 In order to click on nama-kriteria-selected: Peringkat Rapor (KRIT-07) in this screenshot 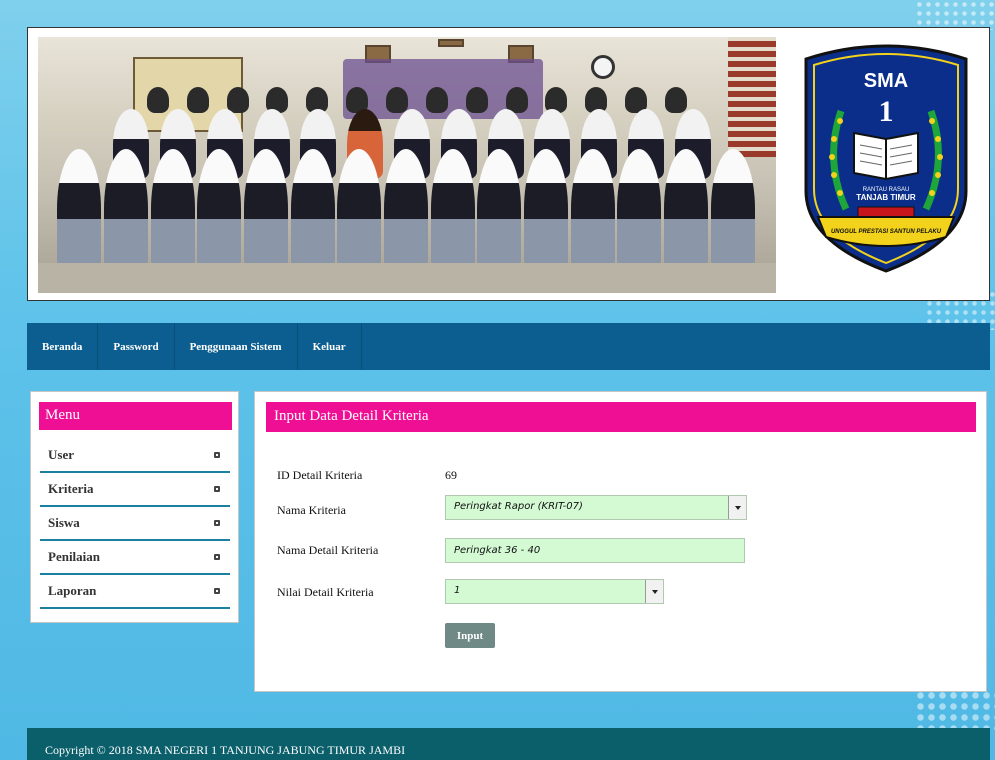, I will do `click(518, 506)`.